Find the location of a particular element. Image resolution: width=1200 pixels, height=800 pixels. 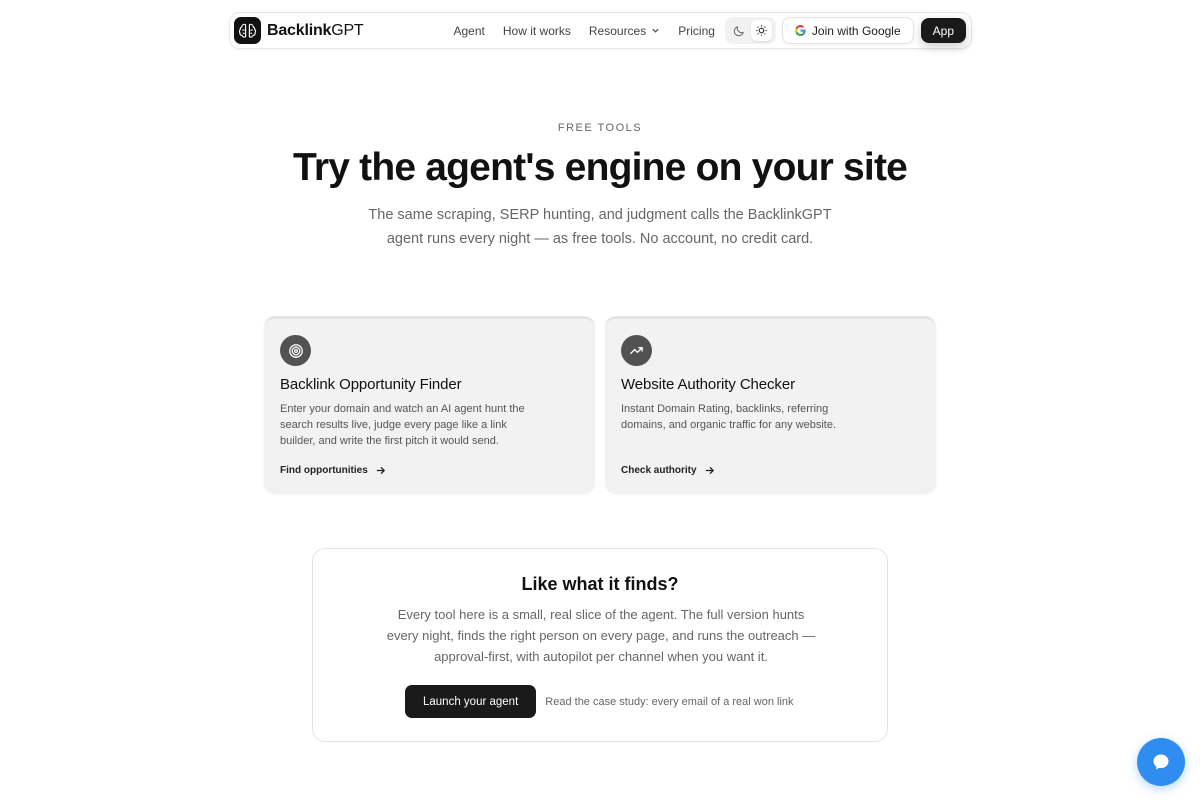

brain-logo-icon is located at coordinates (247, 30).